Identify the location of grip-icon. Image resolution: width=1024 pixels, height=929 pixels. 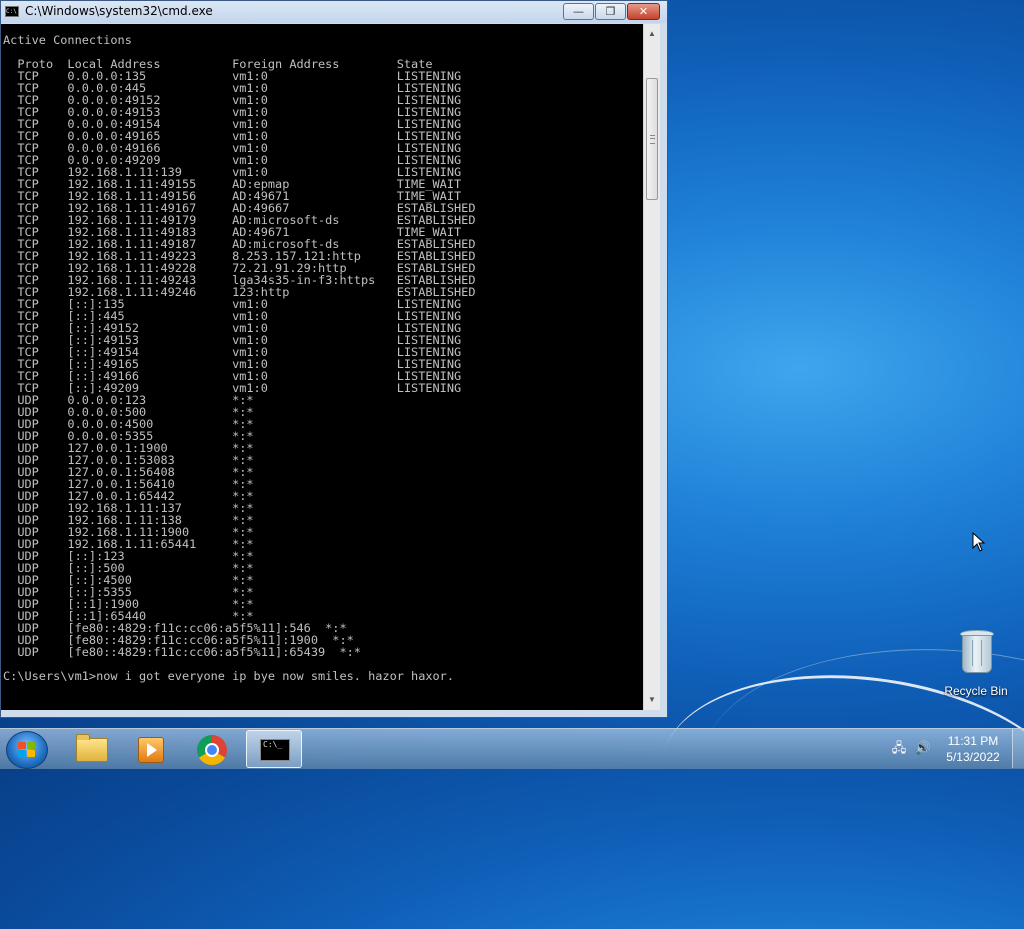
(652, 139).